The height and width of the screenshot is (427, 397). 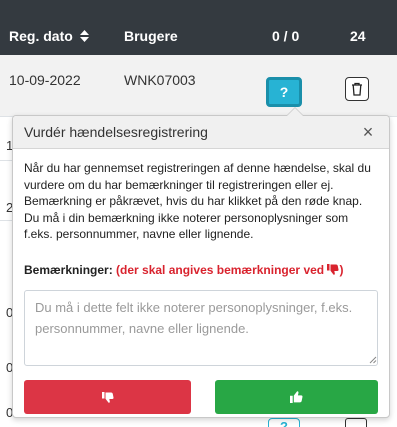 I want to click on header-number: 24, so click(x=358, y=36).